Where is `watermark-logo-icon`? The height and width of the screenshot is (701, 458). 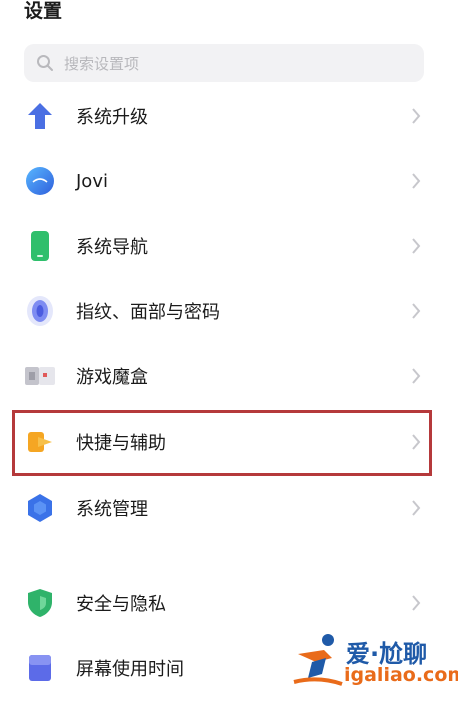
watermark-logo-icon is located at coordinates (318, 663).